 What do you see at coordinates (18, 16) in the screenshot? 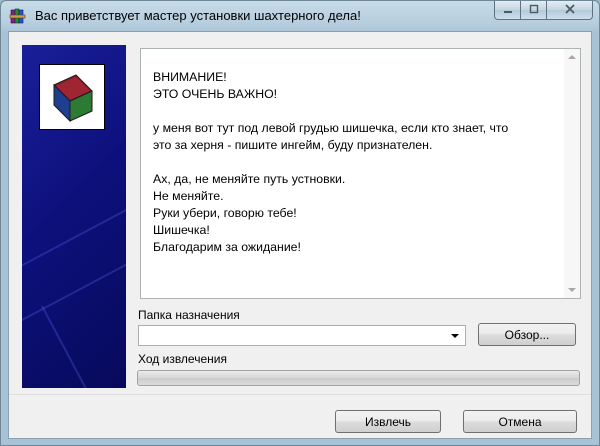
I see `winrar-books-icon` at bounding box center [18, 16].